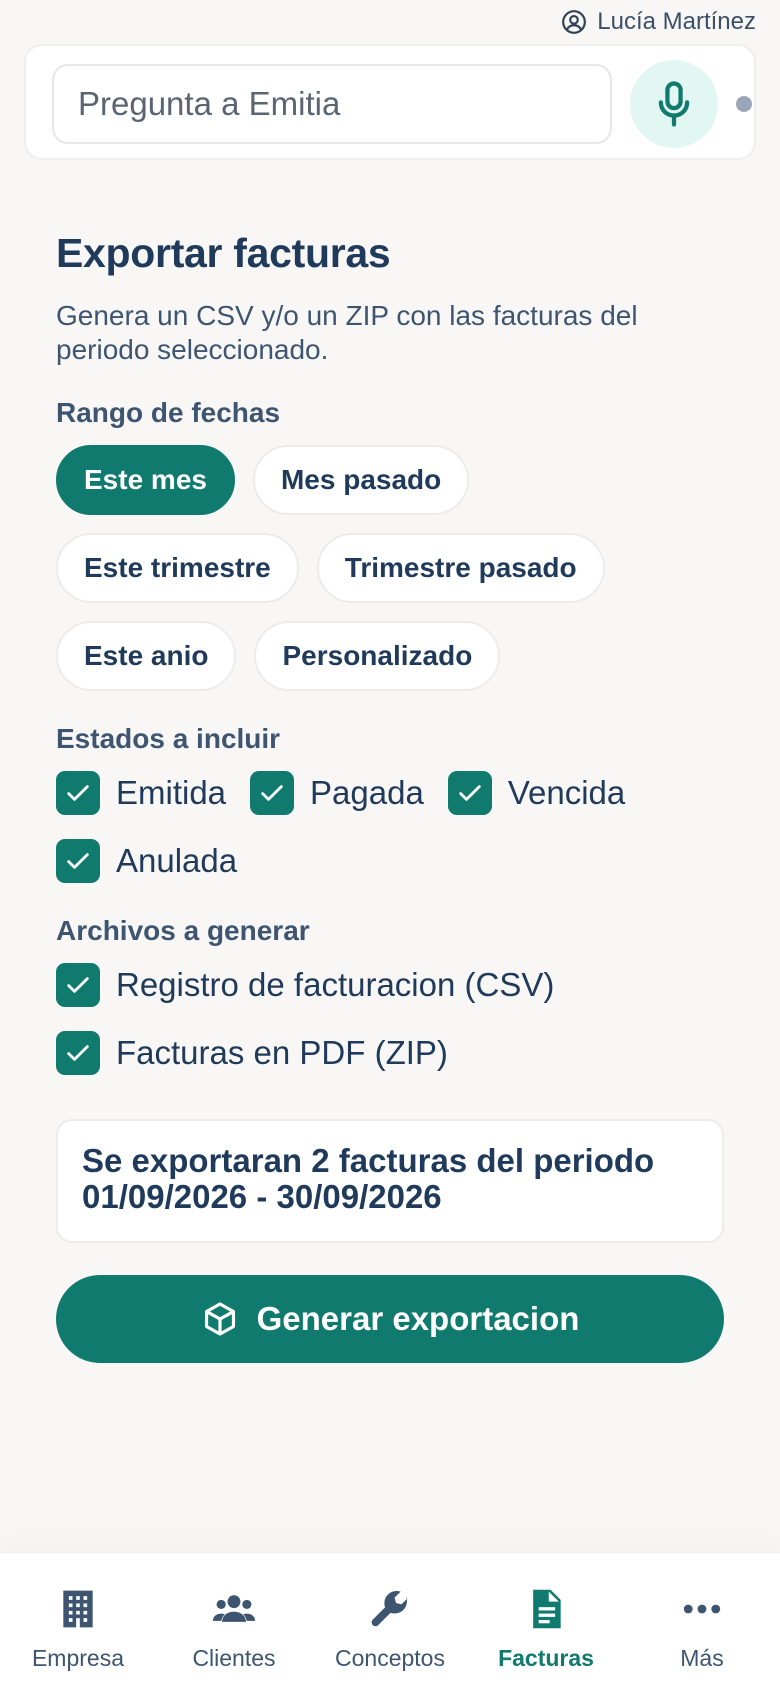 The image size is (780, 1688). I want to click on user-profile: Lucía Martínez, so click(658, 22).